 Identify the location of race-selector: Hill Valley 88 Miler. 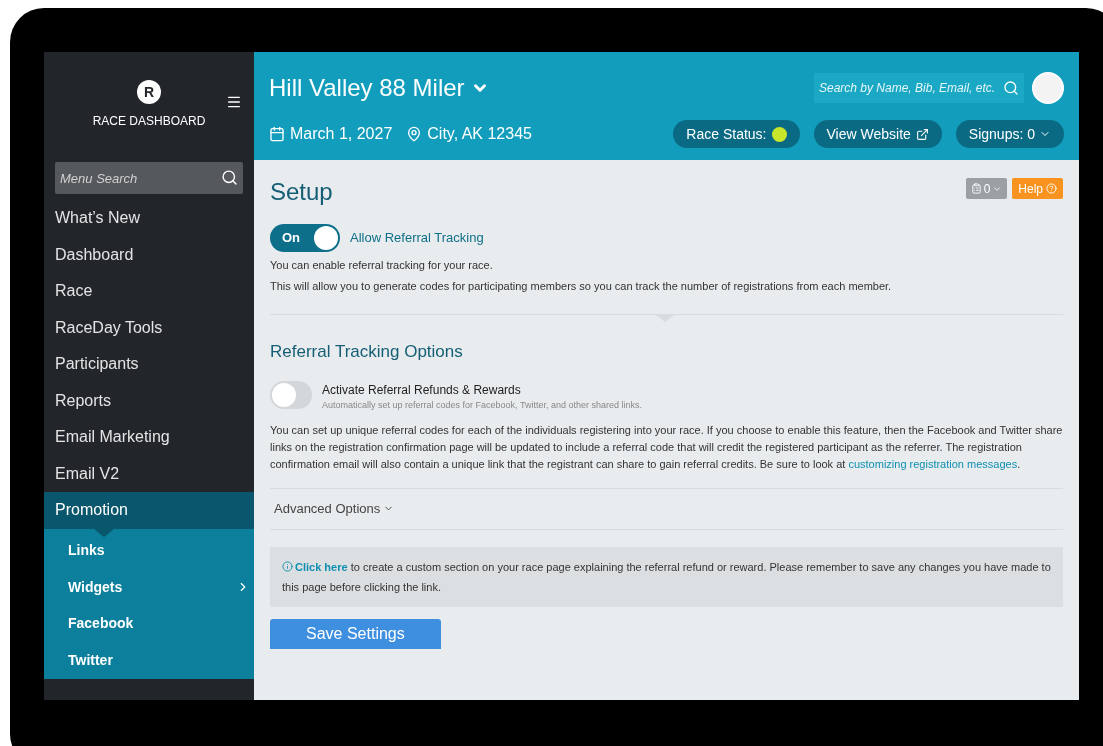
(379, 88).